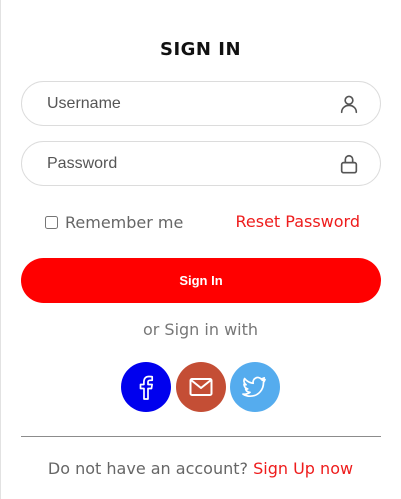  Describe the element at coordinates (349, 164) in the screenshot. I see `lock-icon` at that location.